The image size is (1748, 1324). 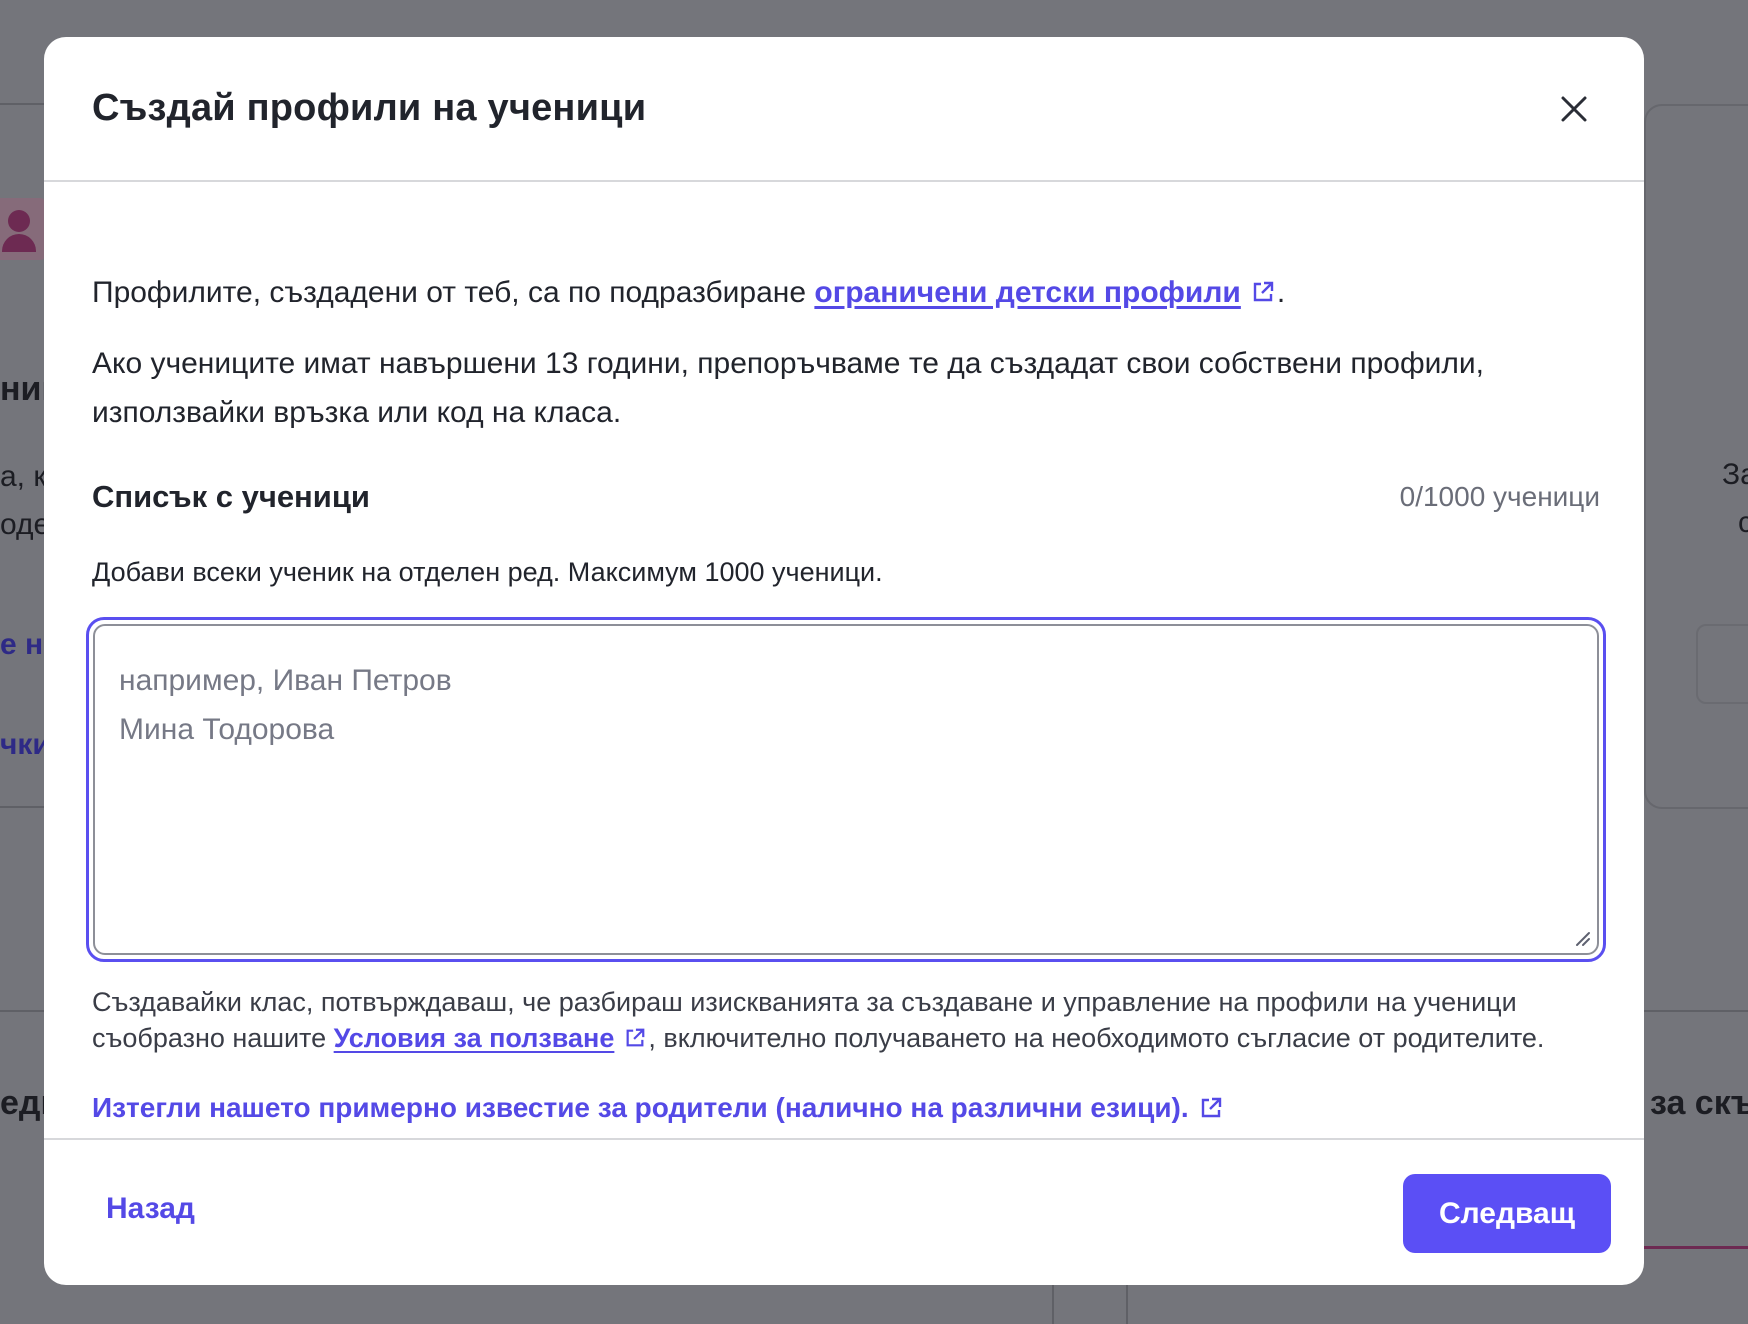 What do you see at coordinates (1027, 292) in the screenshot?
I see `restricted-profiles-link: ограничени детски профили` at bounding box center [1027, 292].